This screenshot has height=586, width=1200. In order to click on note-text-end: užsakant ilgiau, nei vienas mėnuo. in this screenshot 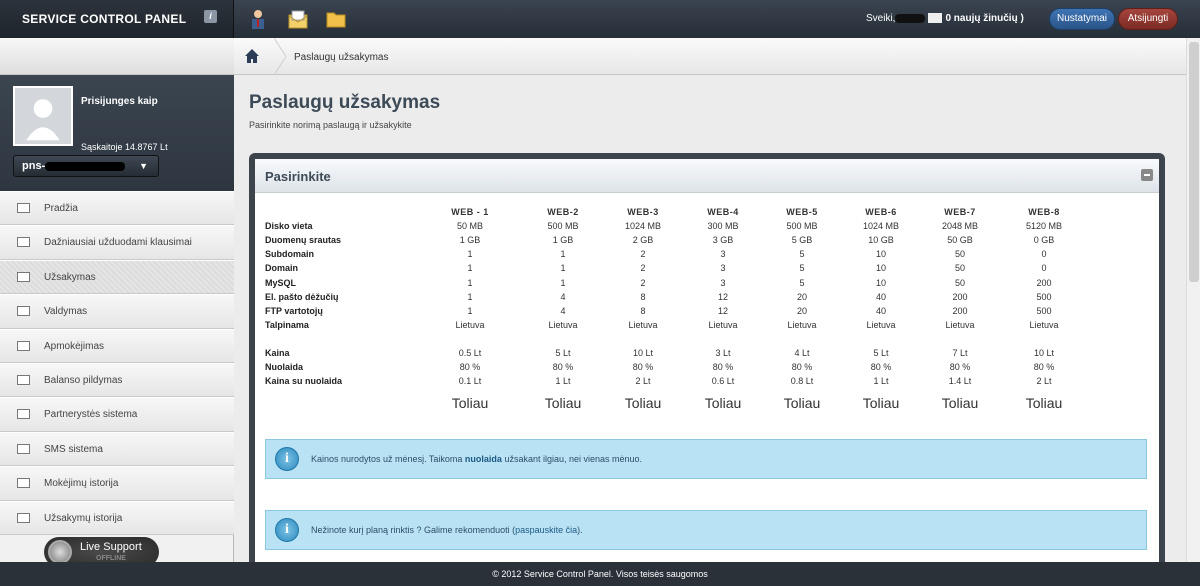, I will do `click(572, 459)`.